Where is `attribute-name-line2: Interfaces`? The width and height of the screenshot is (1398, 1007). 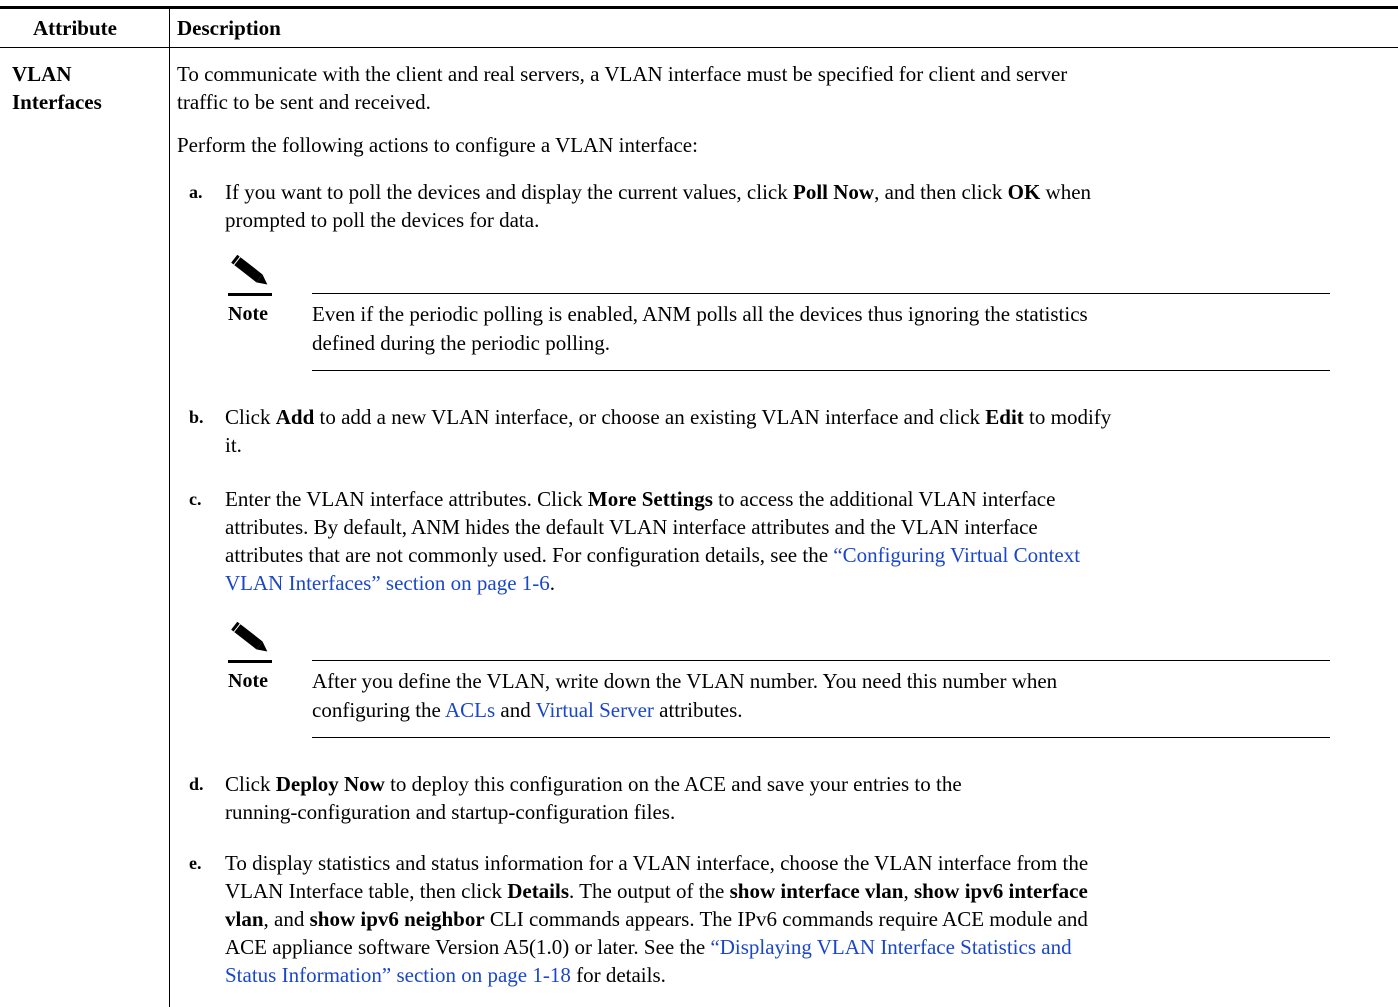
attribute-name-line2: Interfaces is located at coordinates (57, 102).